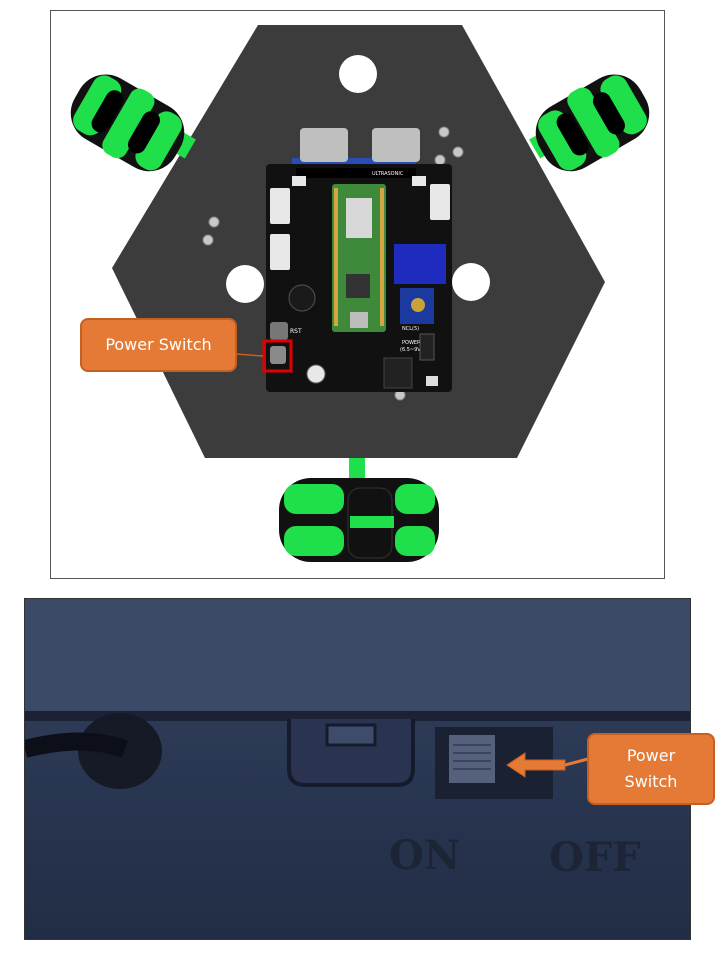 This screenshot has width=720, height=959. What do you see at coordinates (651, 781) in the screenshot?
I see `callout-bottom-line2: Switch` at bounding box center [651, 781].